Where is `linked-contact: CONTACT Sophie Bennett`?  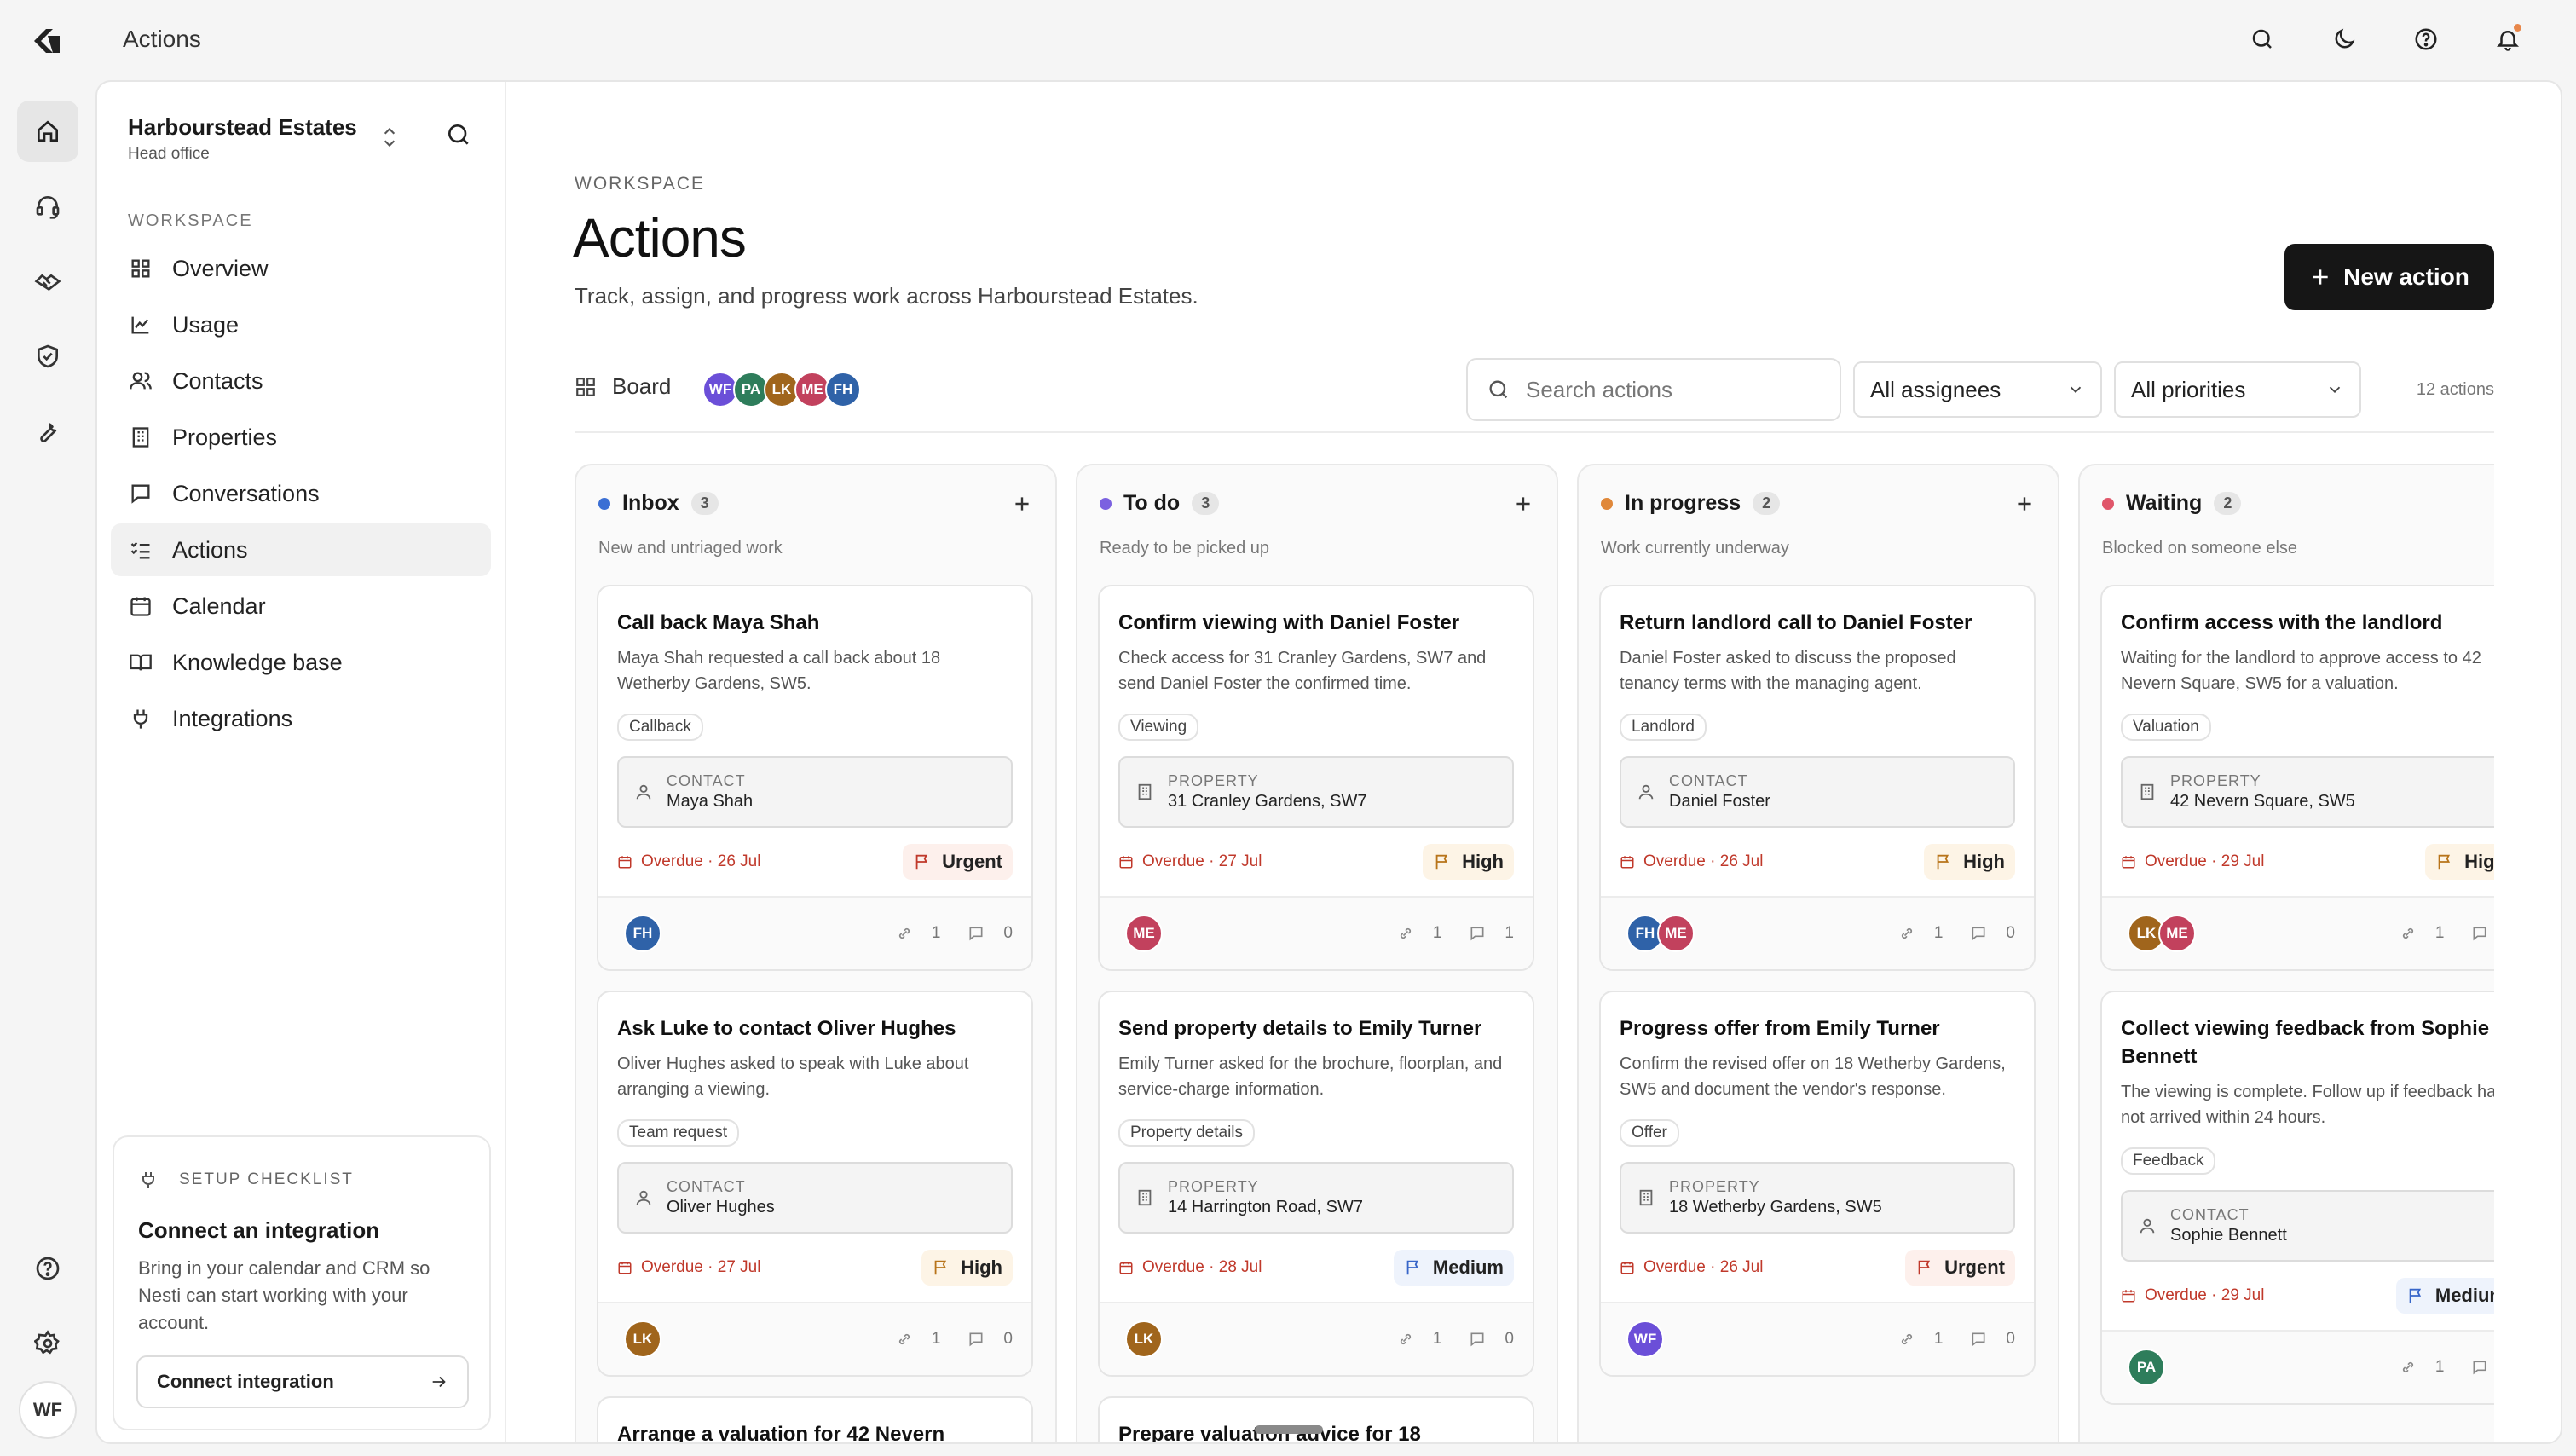
linked-contact: CONTACT Sophie Bennett is located at coordinates (2307, 1226).